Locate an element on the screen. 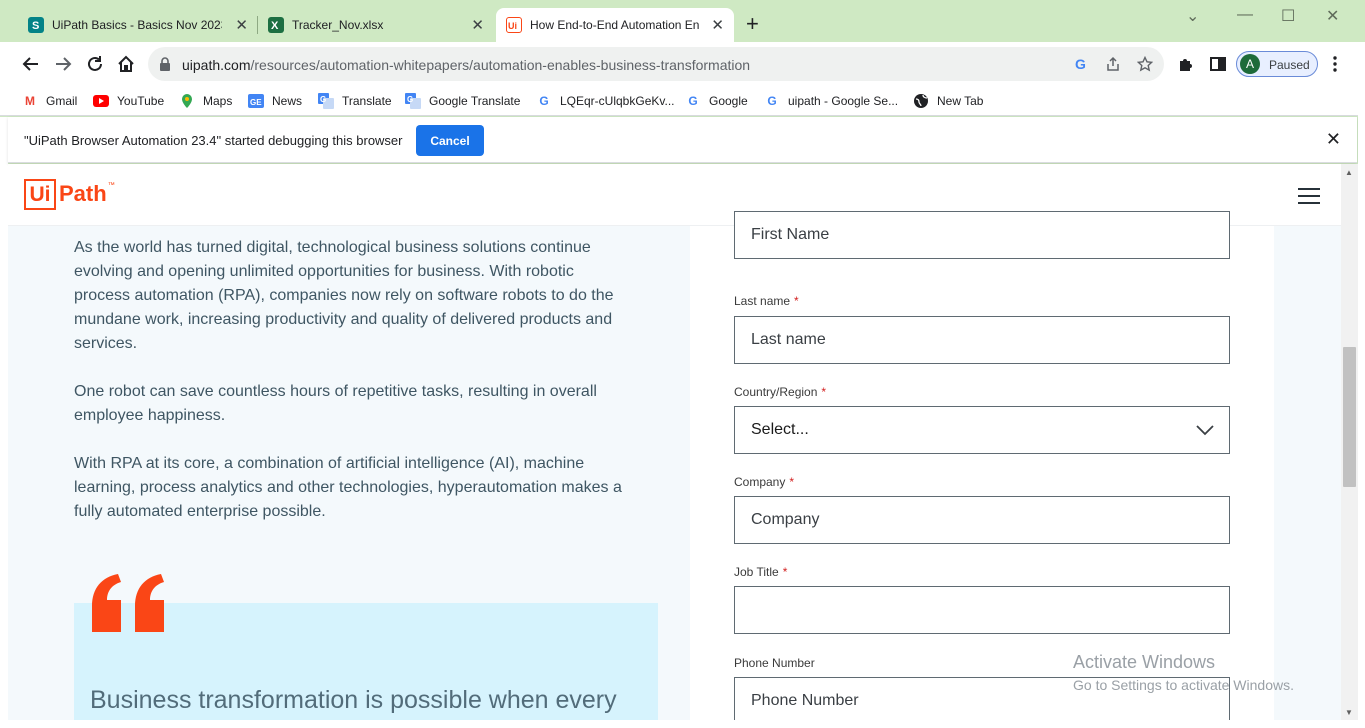 This screenshot has width=1365, height=728. tab-title: UiPath Basics - Basics Nov 2023 is located at coordinates (137, 25).